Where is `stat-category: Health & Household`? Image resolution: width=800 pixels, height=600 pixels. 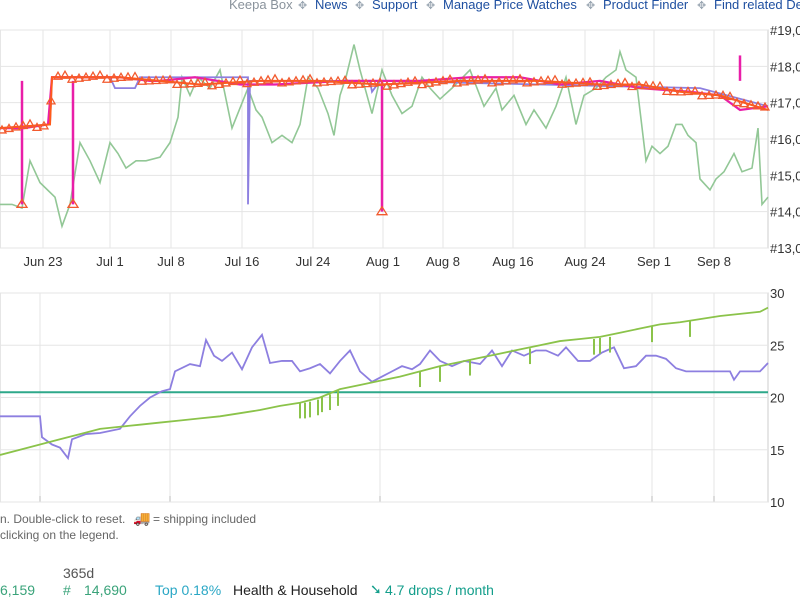 stat-category: Health & Household is located at coordinates (295, 590).